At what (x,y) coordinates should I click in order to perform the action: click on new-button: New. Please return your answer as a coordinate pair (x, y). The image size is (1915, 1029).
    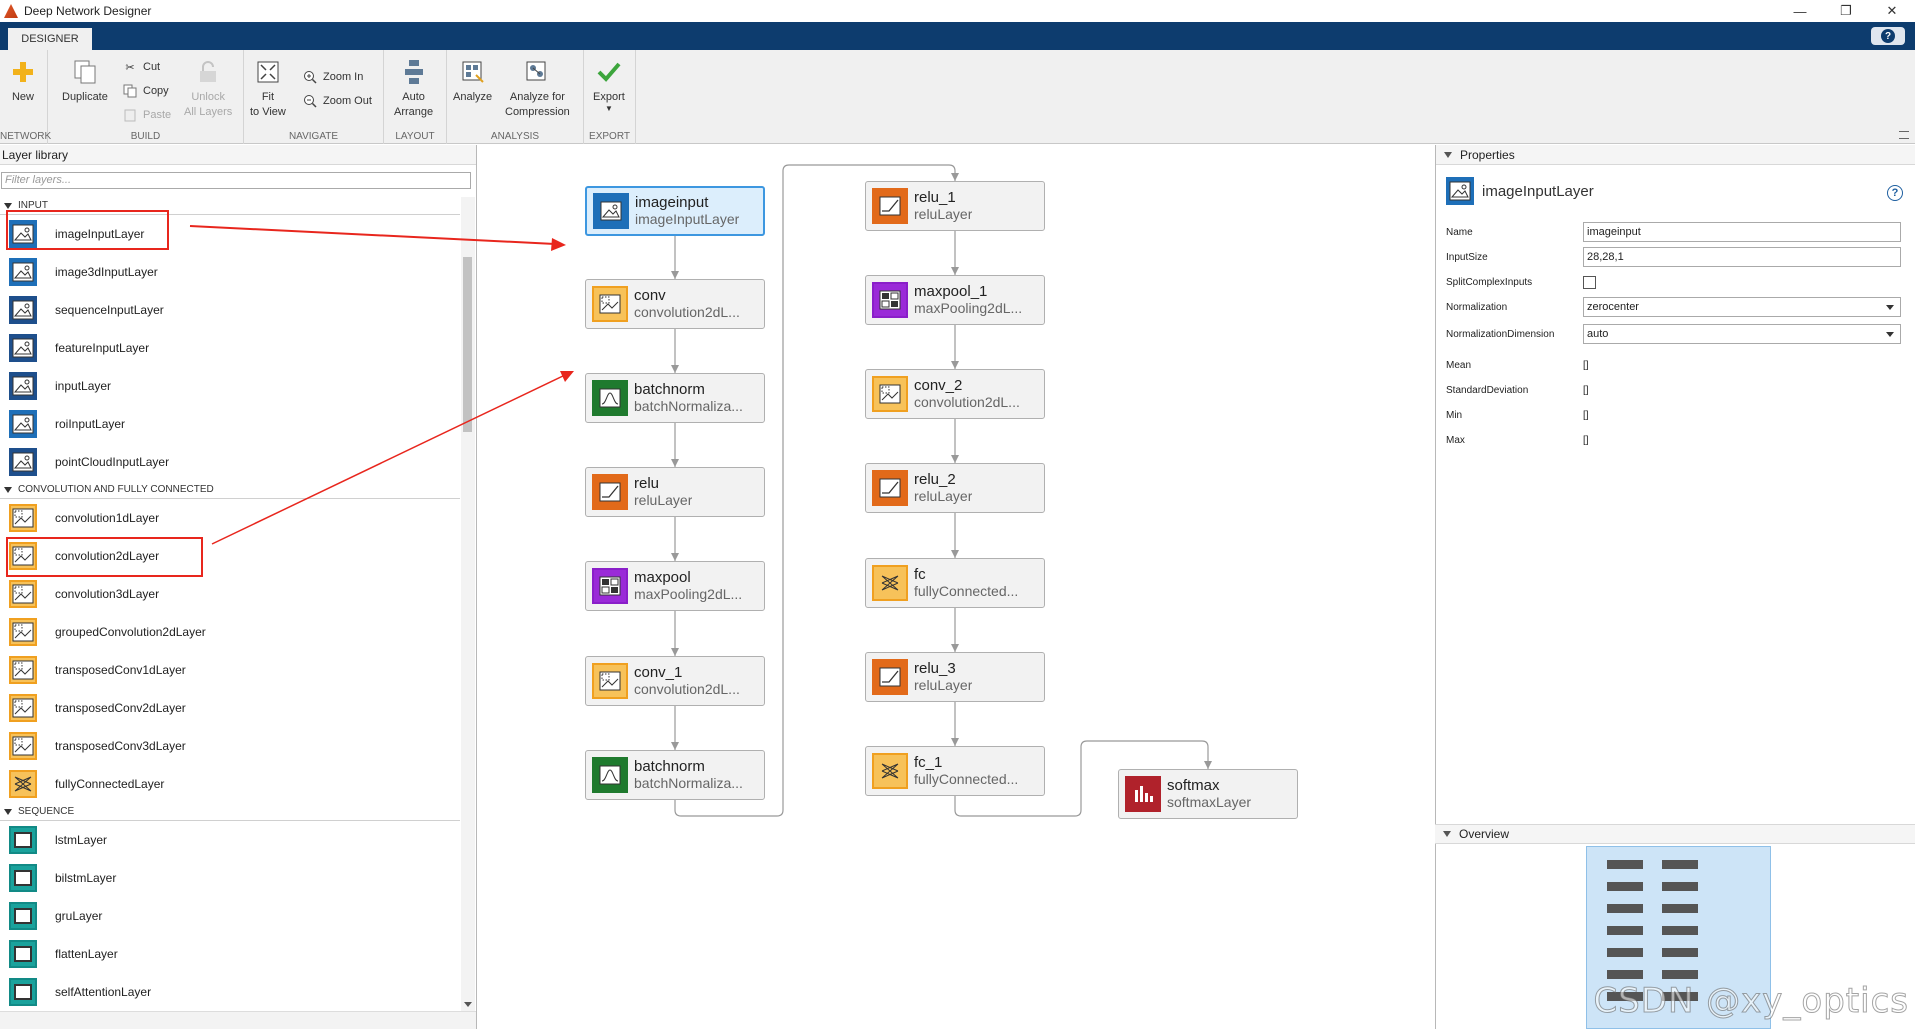
    Looking at the image, I should click on (23, 81).